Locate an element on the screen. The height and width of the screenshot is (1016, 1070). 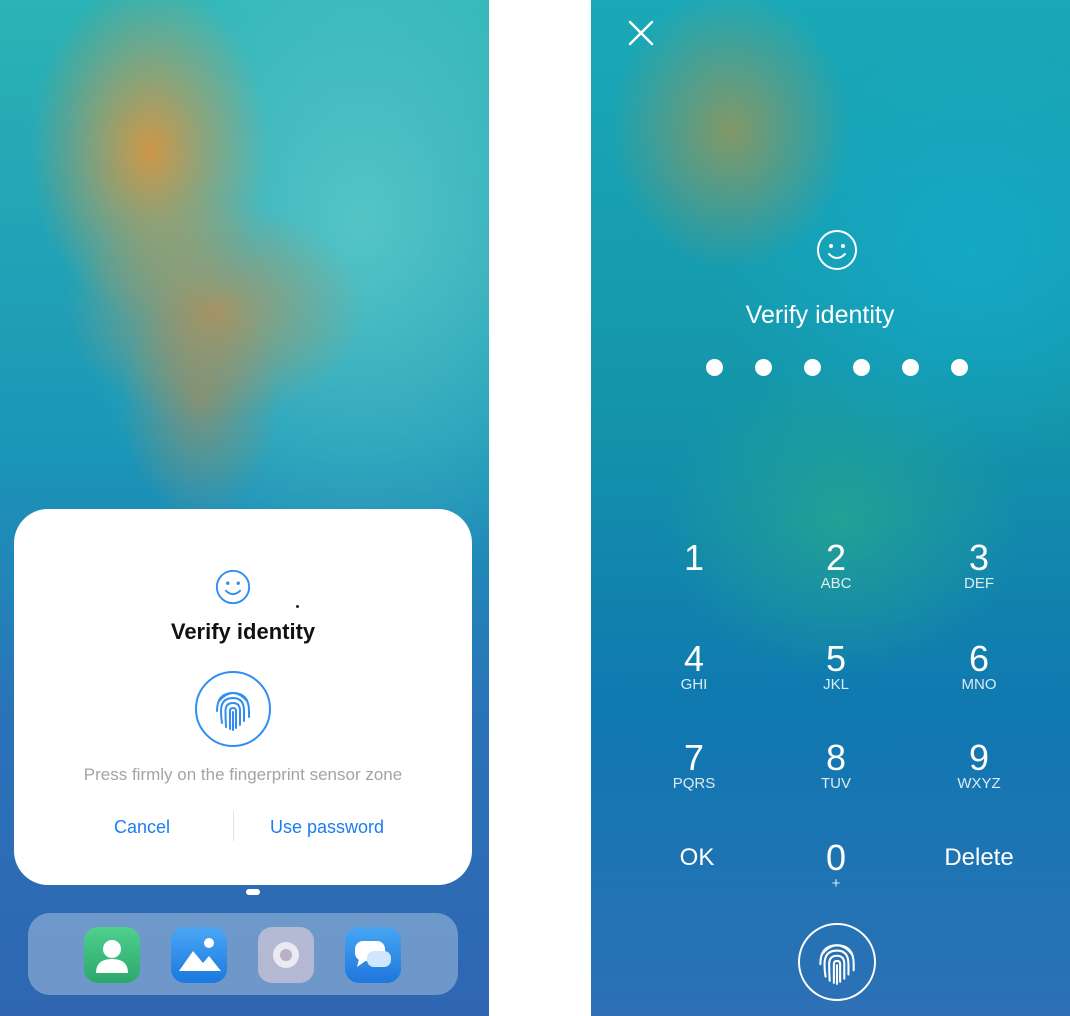
key-3: 3 DEF is located at coordinates (979, 566).